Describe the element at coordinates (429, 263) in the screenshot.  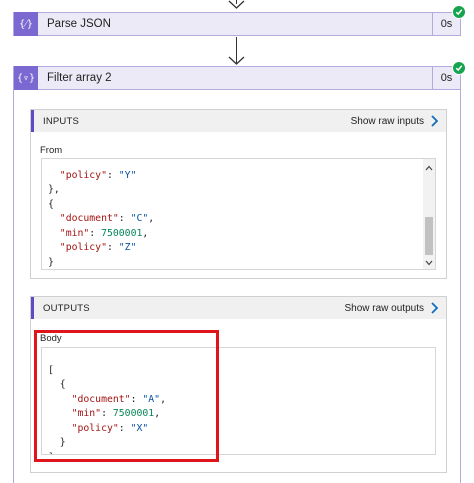
I see `scroll-down-icon` at that location.